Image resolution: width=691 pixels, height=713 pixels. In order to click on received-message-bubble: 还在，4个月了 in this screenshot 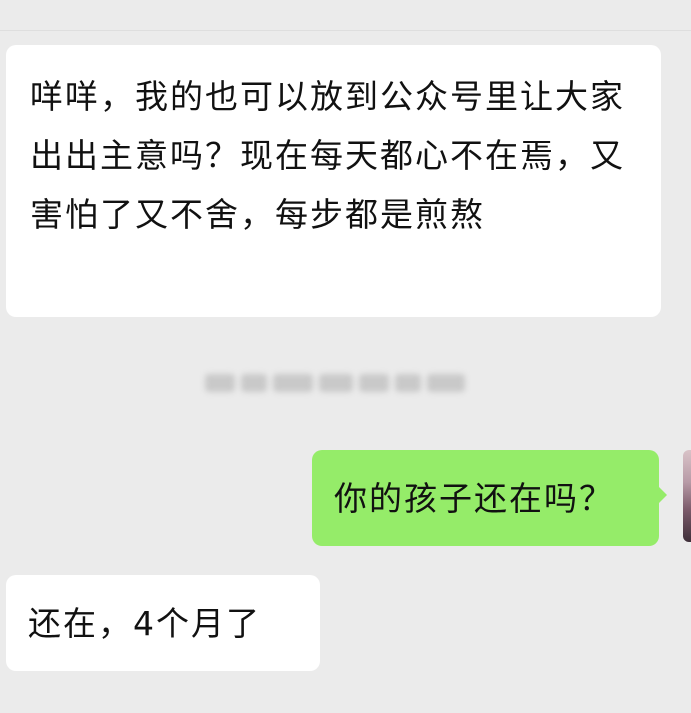, I will do `click(163, 623)`.